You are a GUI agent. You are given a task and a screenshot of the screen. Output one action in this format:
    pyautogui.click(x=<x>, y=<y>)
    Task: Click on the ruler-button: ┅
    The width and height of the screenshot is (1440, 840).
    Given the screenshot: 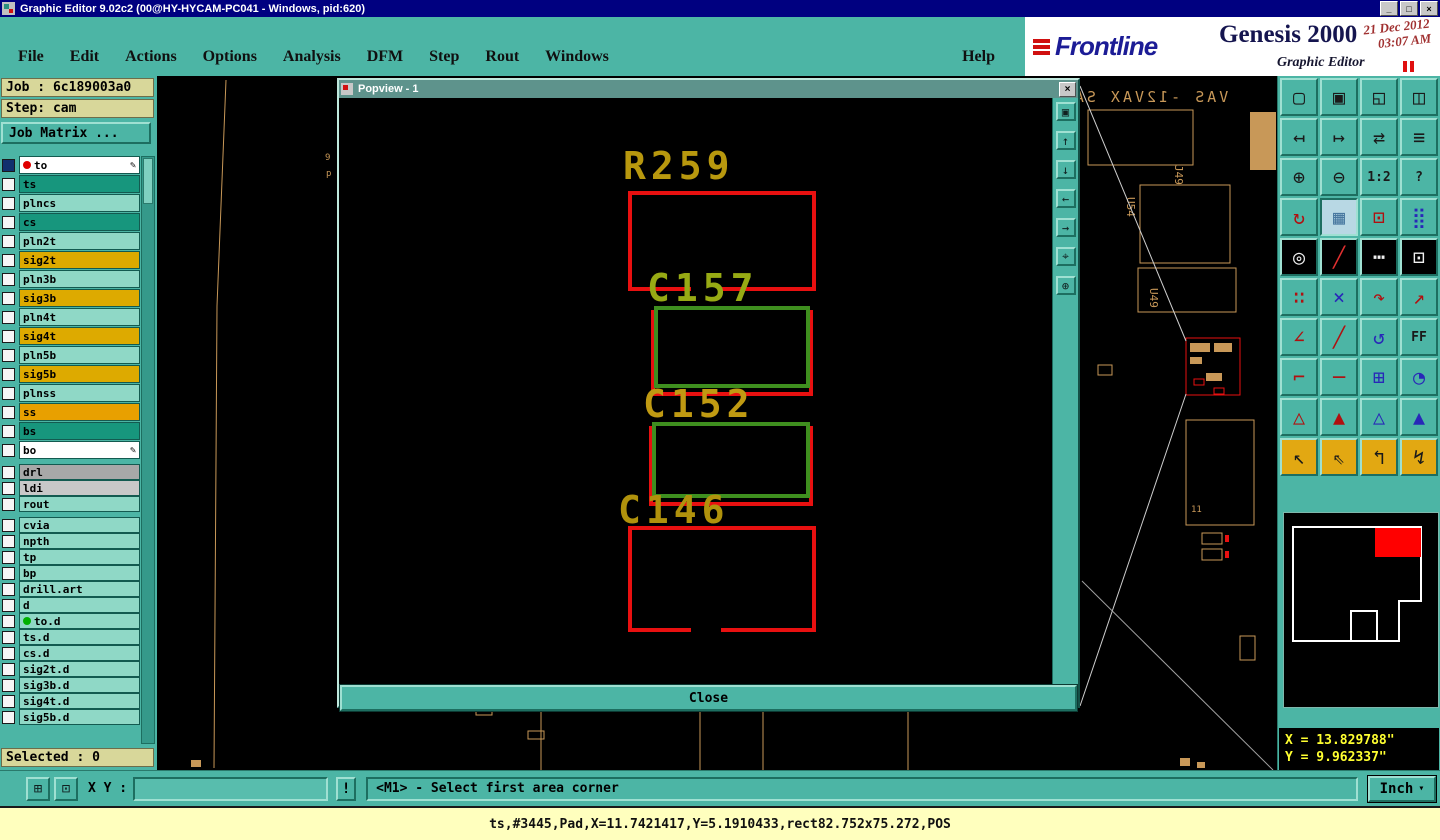 What is the action you would take?
    pyautogui.click(x=1379, y=257)
    